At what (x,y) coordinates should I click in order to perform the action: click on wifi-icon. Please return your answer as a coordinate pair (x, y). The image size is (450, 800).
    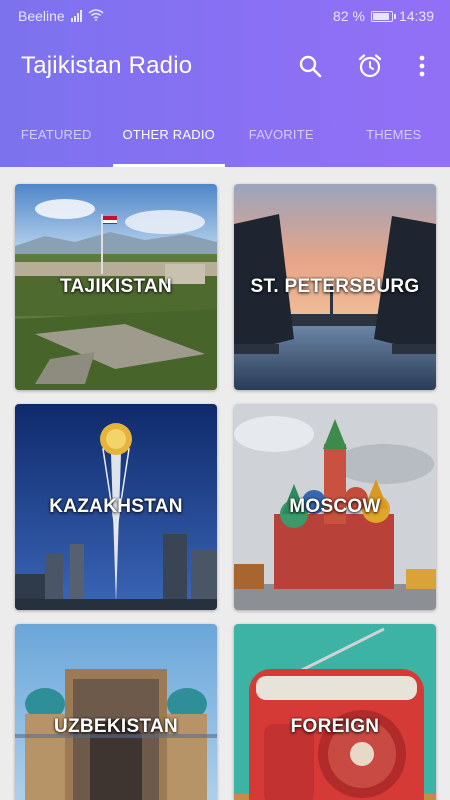
    Looking at the image, I should click on (96, 16).